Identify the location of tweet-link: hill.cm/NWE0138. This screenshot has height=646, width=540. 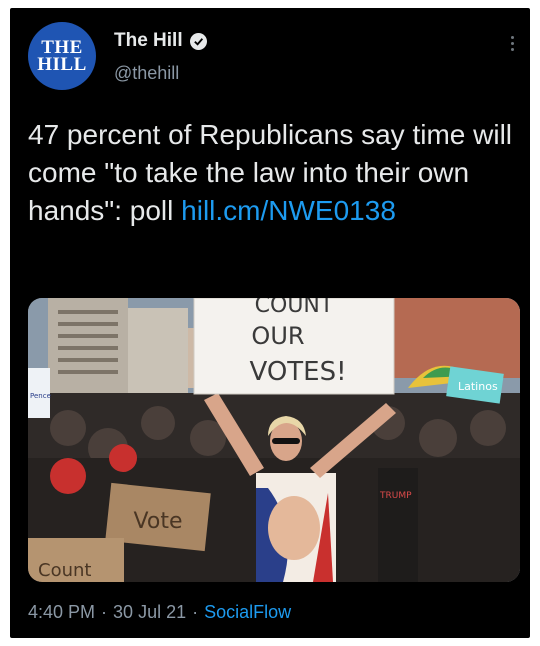
(288, 210).